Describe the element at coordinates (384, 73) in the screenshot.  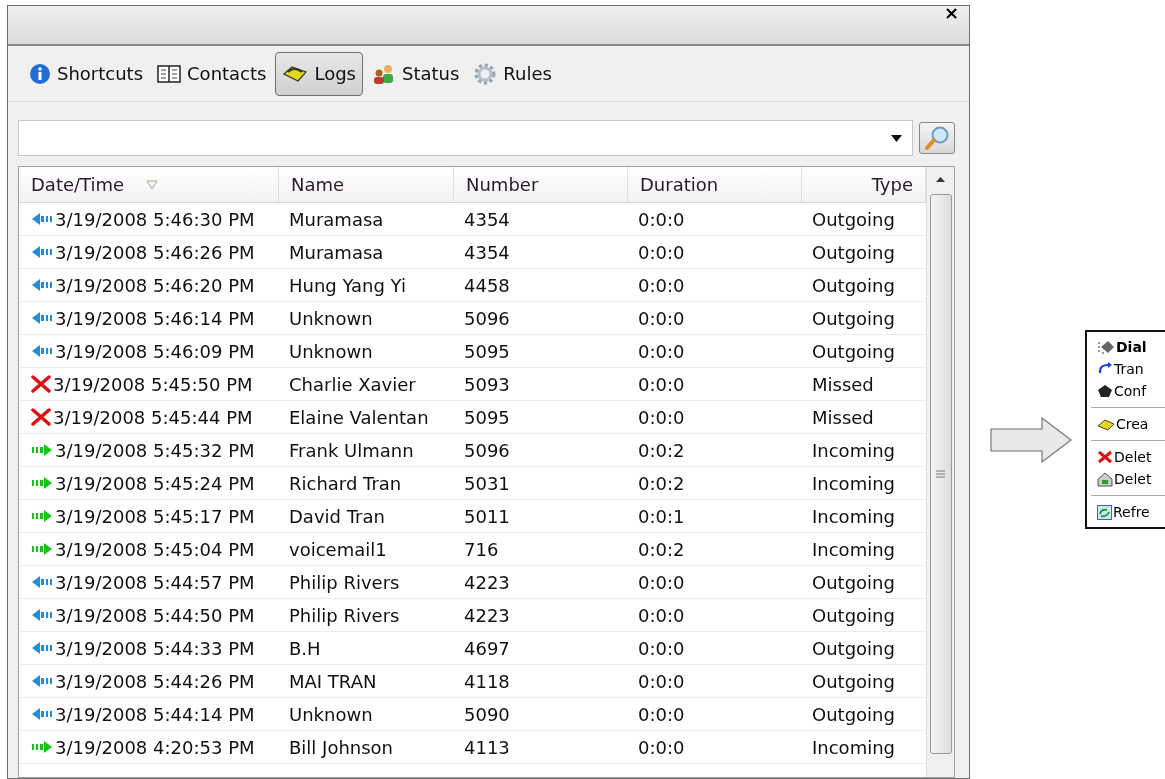
I see `people-icon` at that location.